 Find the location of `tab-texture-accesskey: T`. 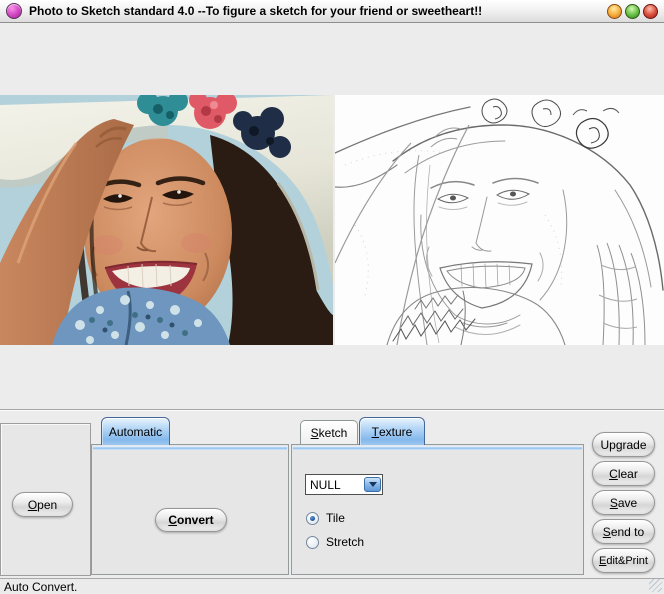

tab-texture-accesskey: T is located at coordinates (375, 431).